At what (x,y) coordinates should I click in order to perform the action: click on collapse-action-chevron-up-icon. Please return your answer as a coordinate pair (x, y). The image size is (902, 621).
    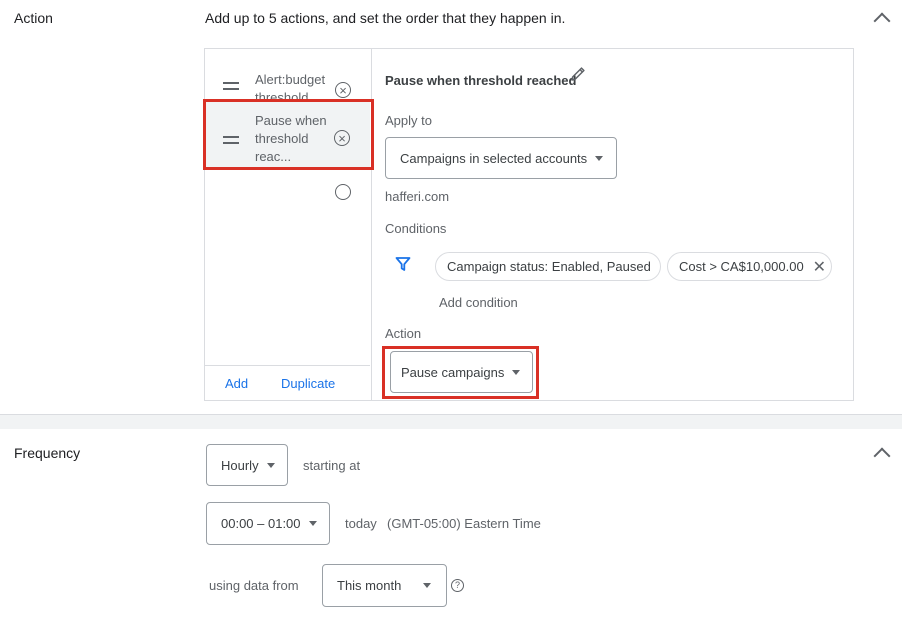
    Looking at the image, I should click on (882, 21).